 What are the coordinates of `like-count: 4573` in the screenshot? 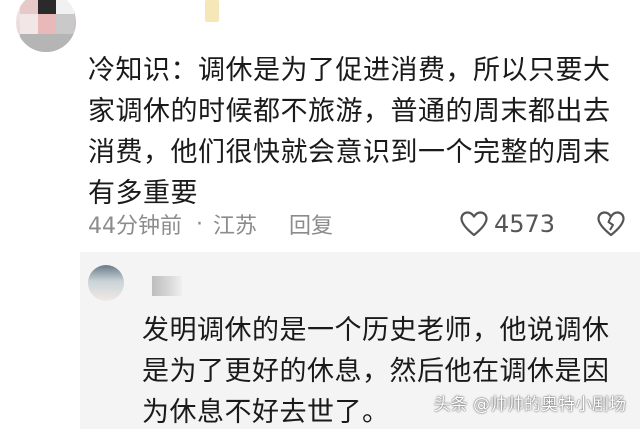 It's located at (525, 224).